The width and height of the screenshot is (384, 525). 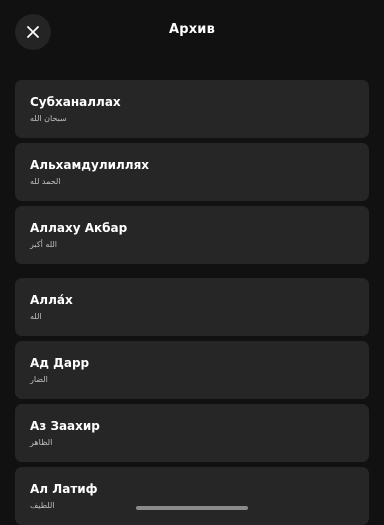 I want to click on item-arabic: الله, so click(x=36, y=316).